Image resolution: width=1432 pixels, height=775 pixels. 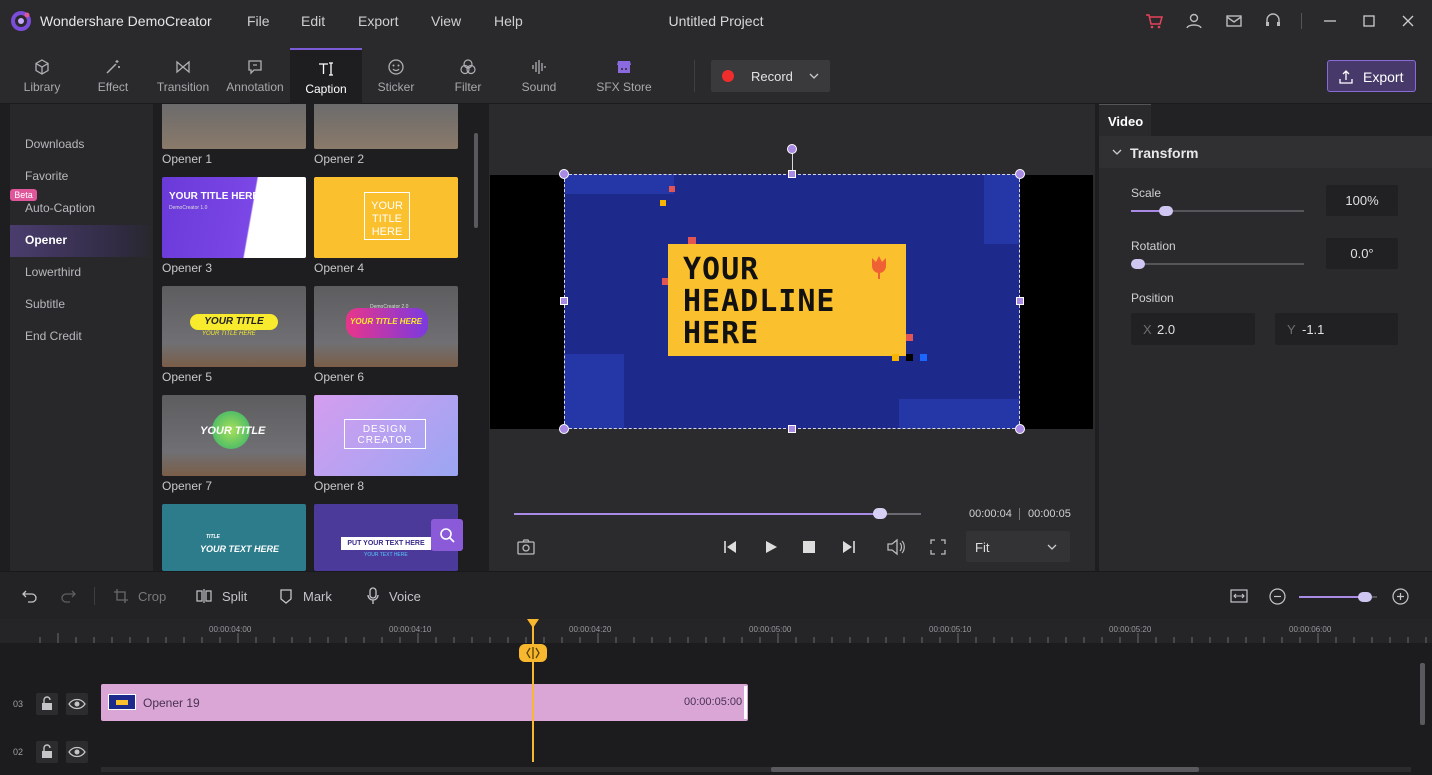 I want to click on headset-icon, so click(x=1273, y=21).